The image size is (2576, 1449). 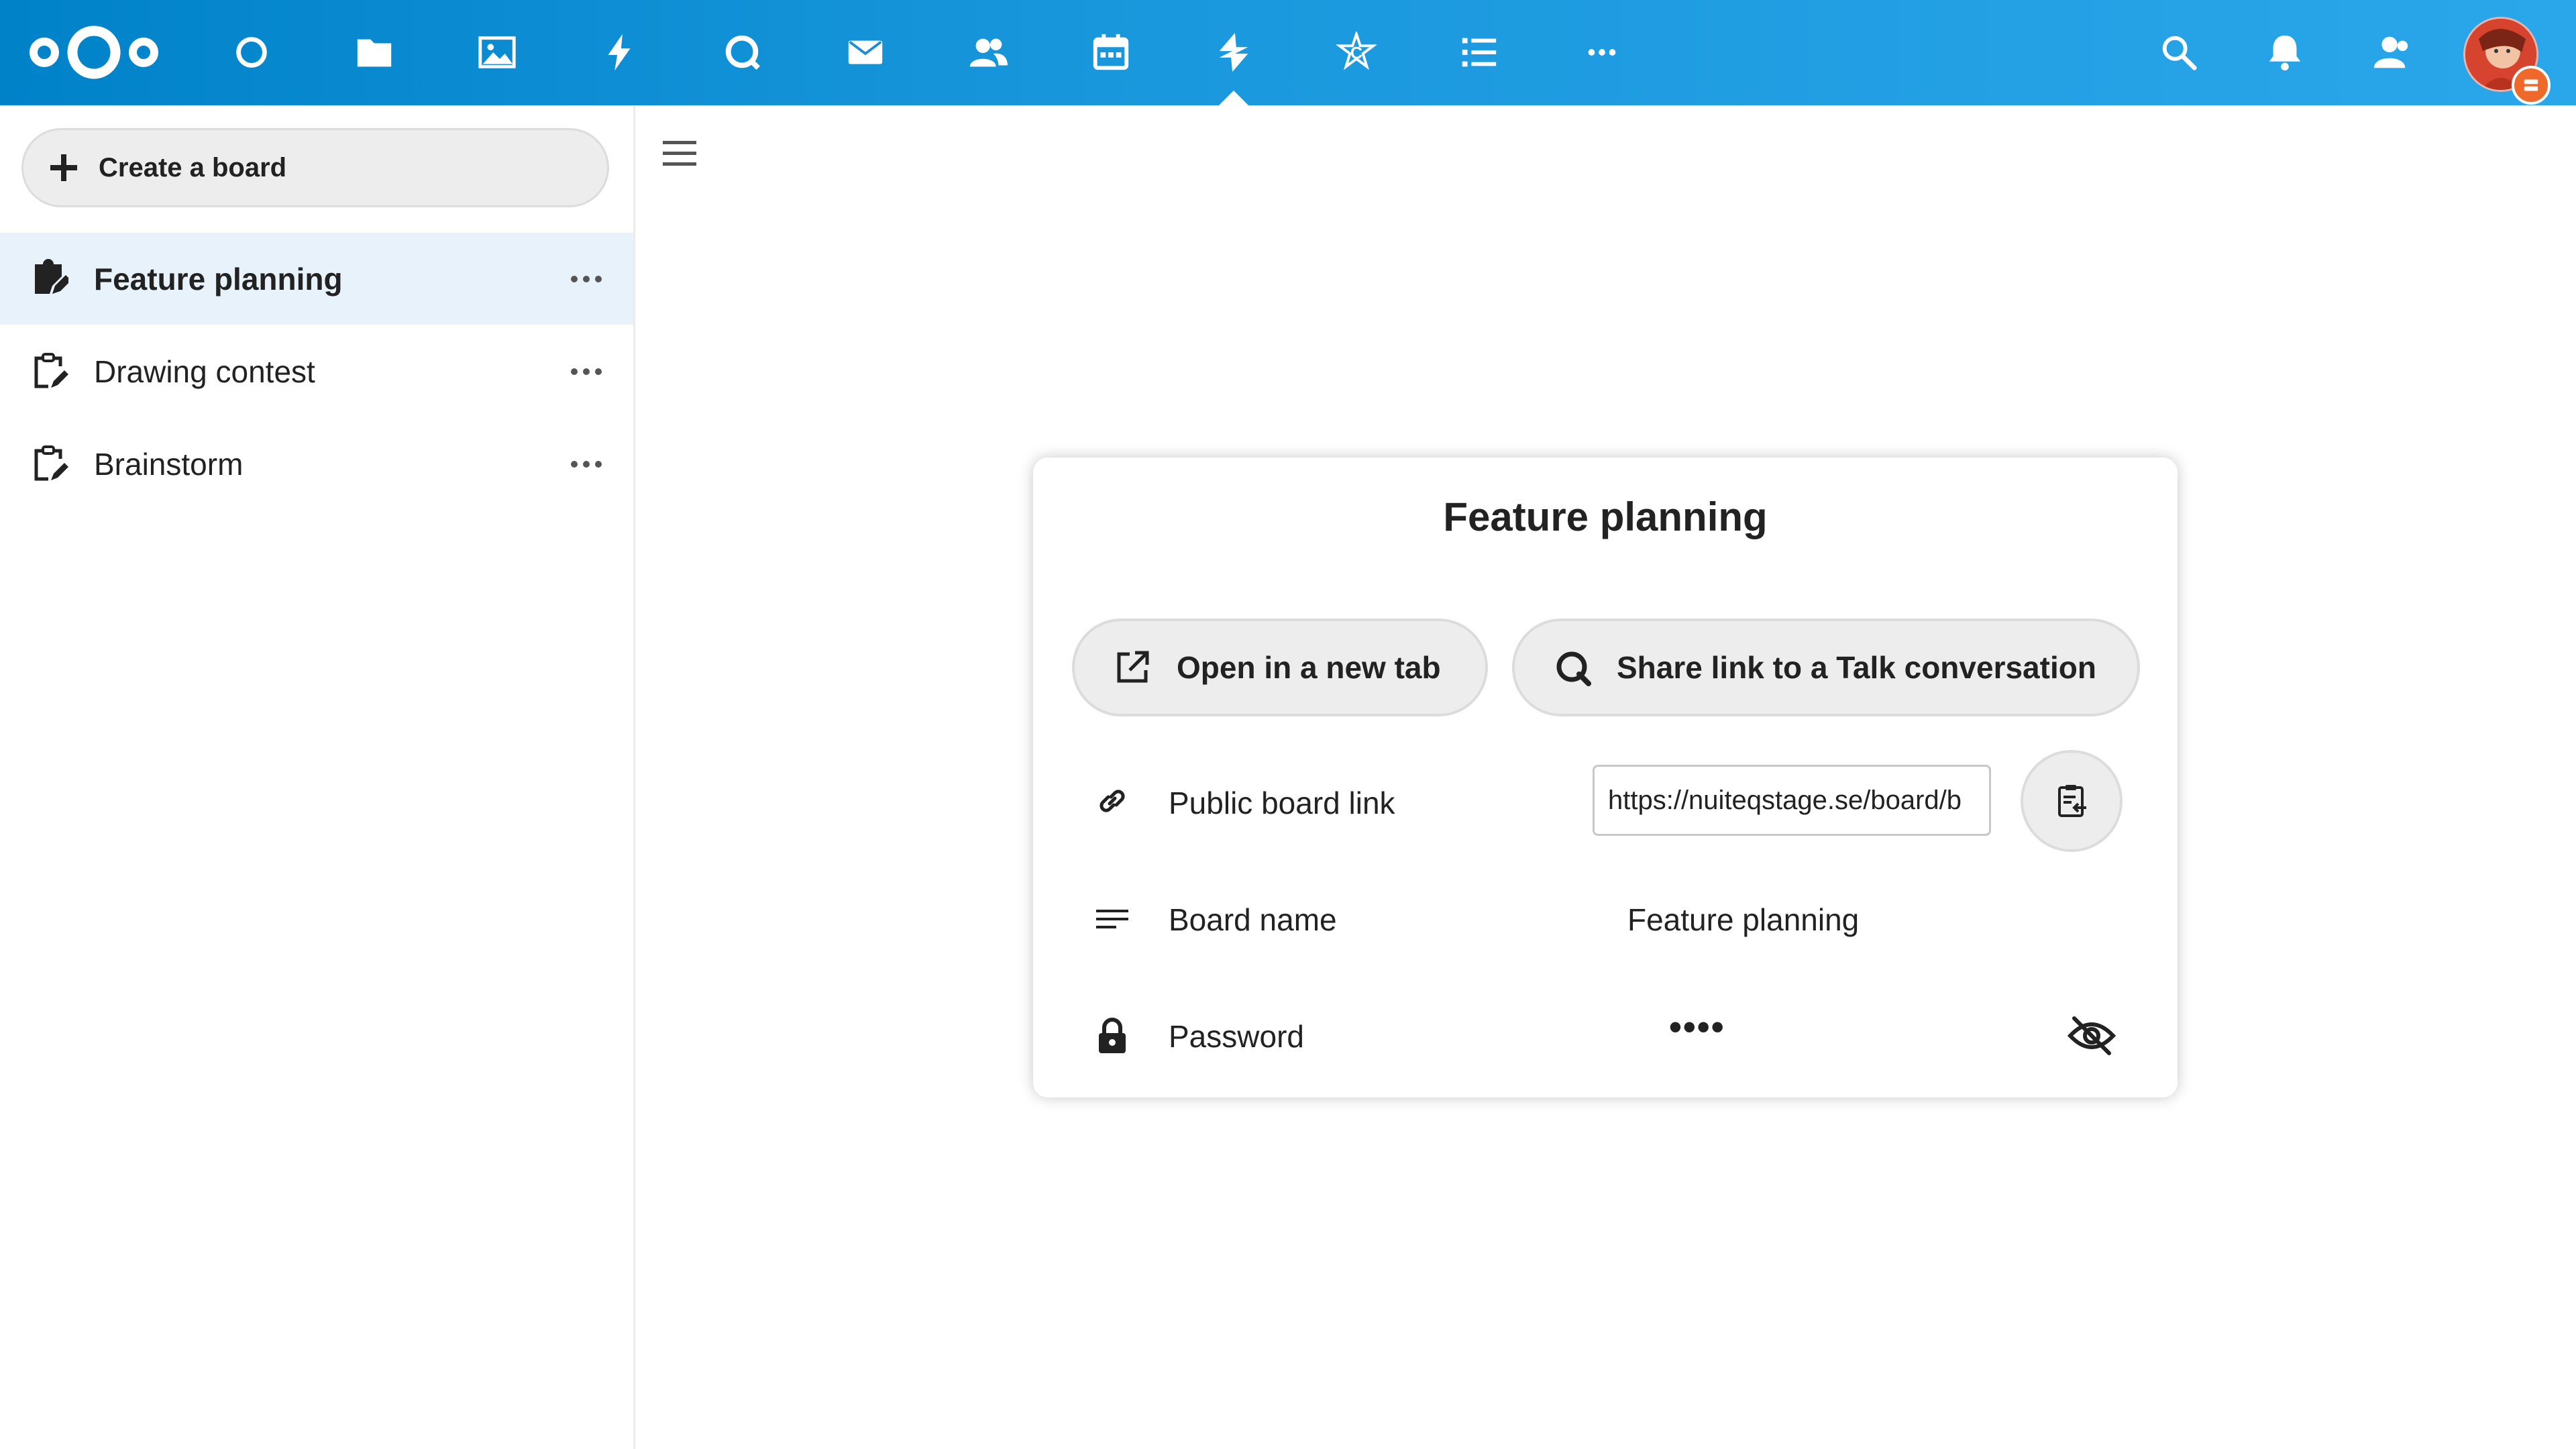 I want to click on password-label: Password, so click(x=1236, y=1036).